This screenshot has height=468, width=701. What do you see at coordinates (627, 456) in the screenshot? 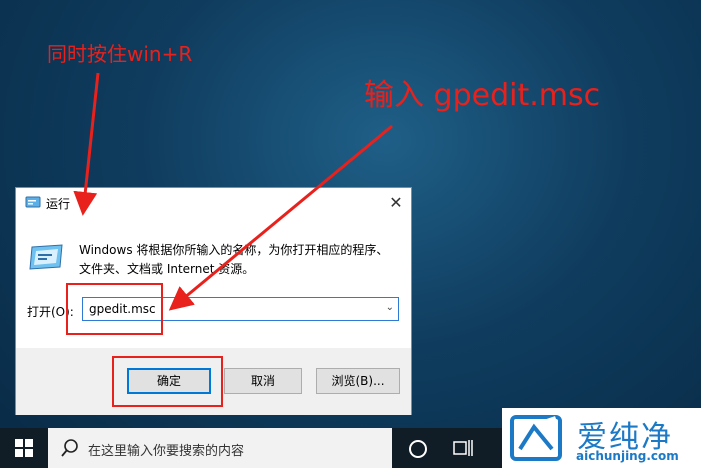
I see `watermark-url: aichunjing.com` at bounding box center [627, 456].